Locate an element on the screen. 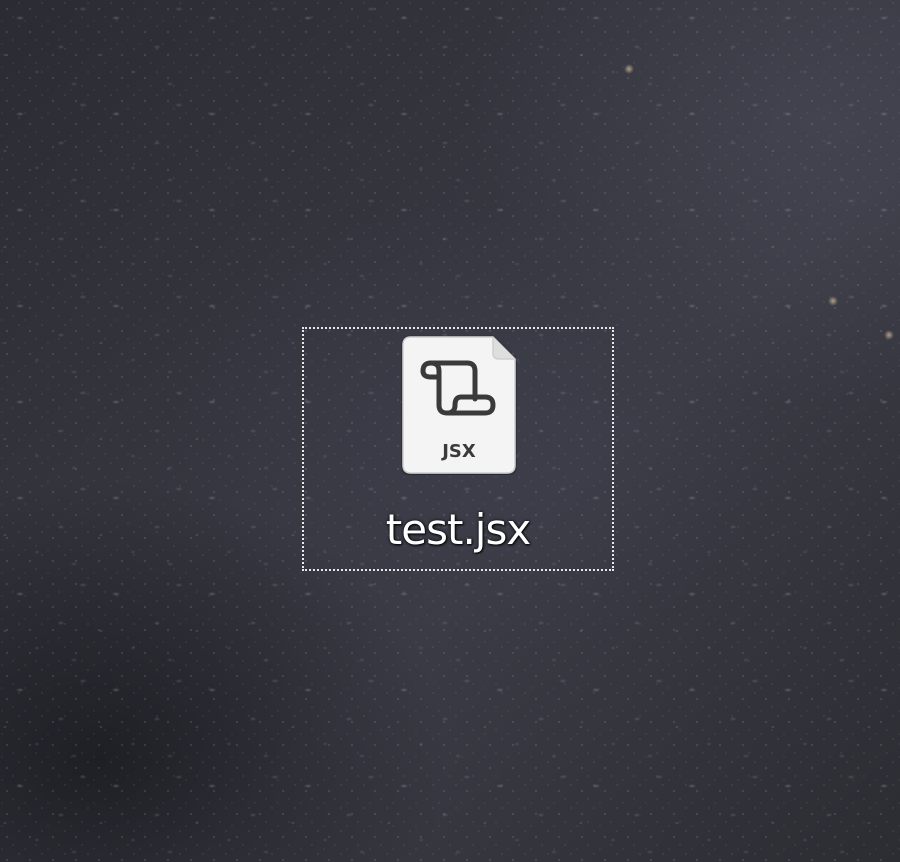  desktop-icon-test-jsx: JSX test.jsx is located at coordinates (458, 449).